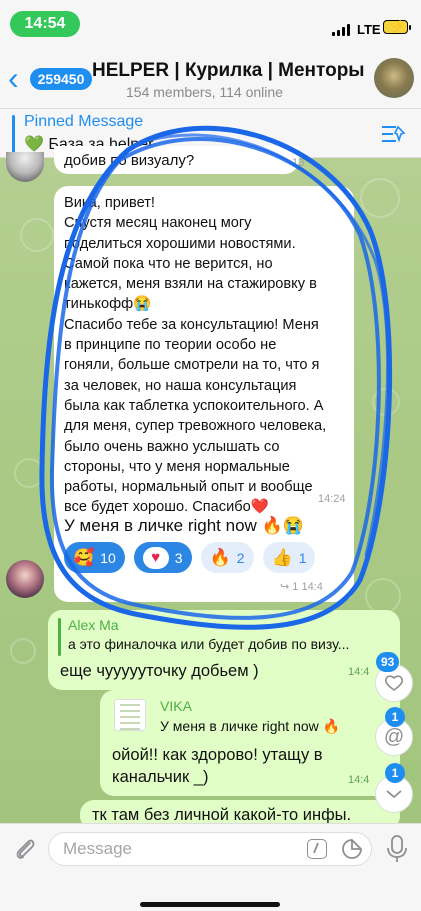 The height and width of the screenshot is (911, 421). Describe the element at coordinates (289, 557) in the screenshot. I see `reaction-thumbs-up: 👍 1` at that location.